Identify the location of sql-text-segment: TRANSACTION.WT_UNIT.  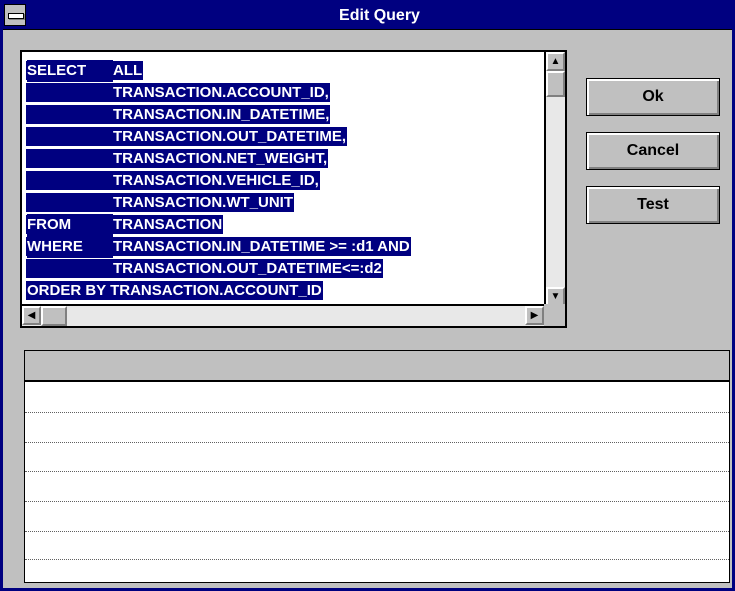
(203, 202).